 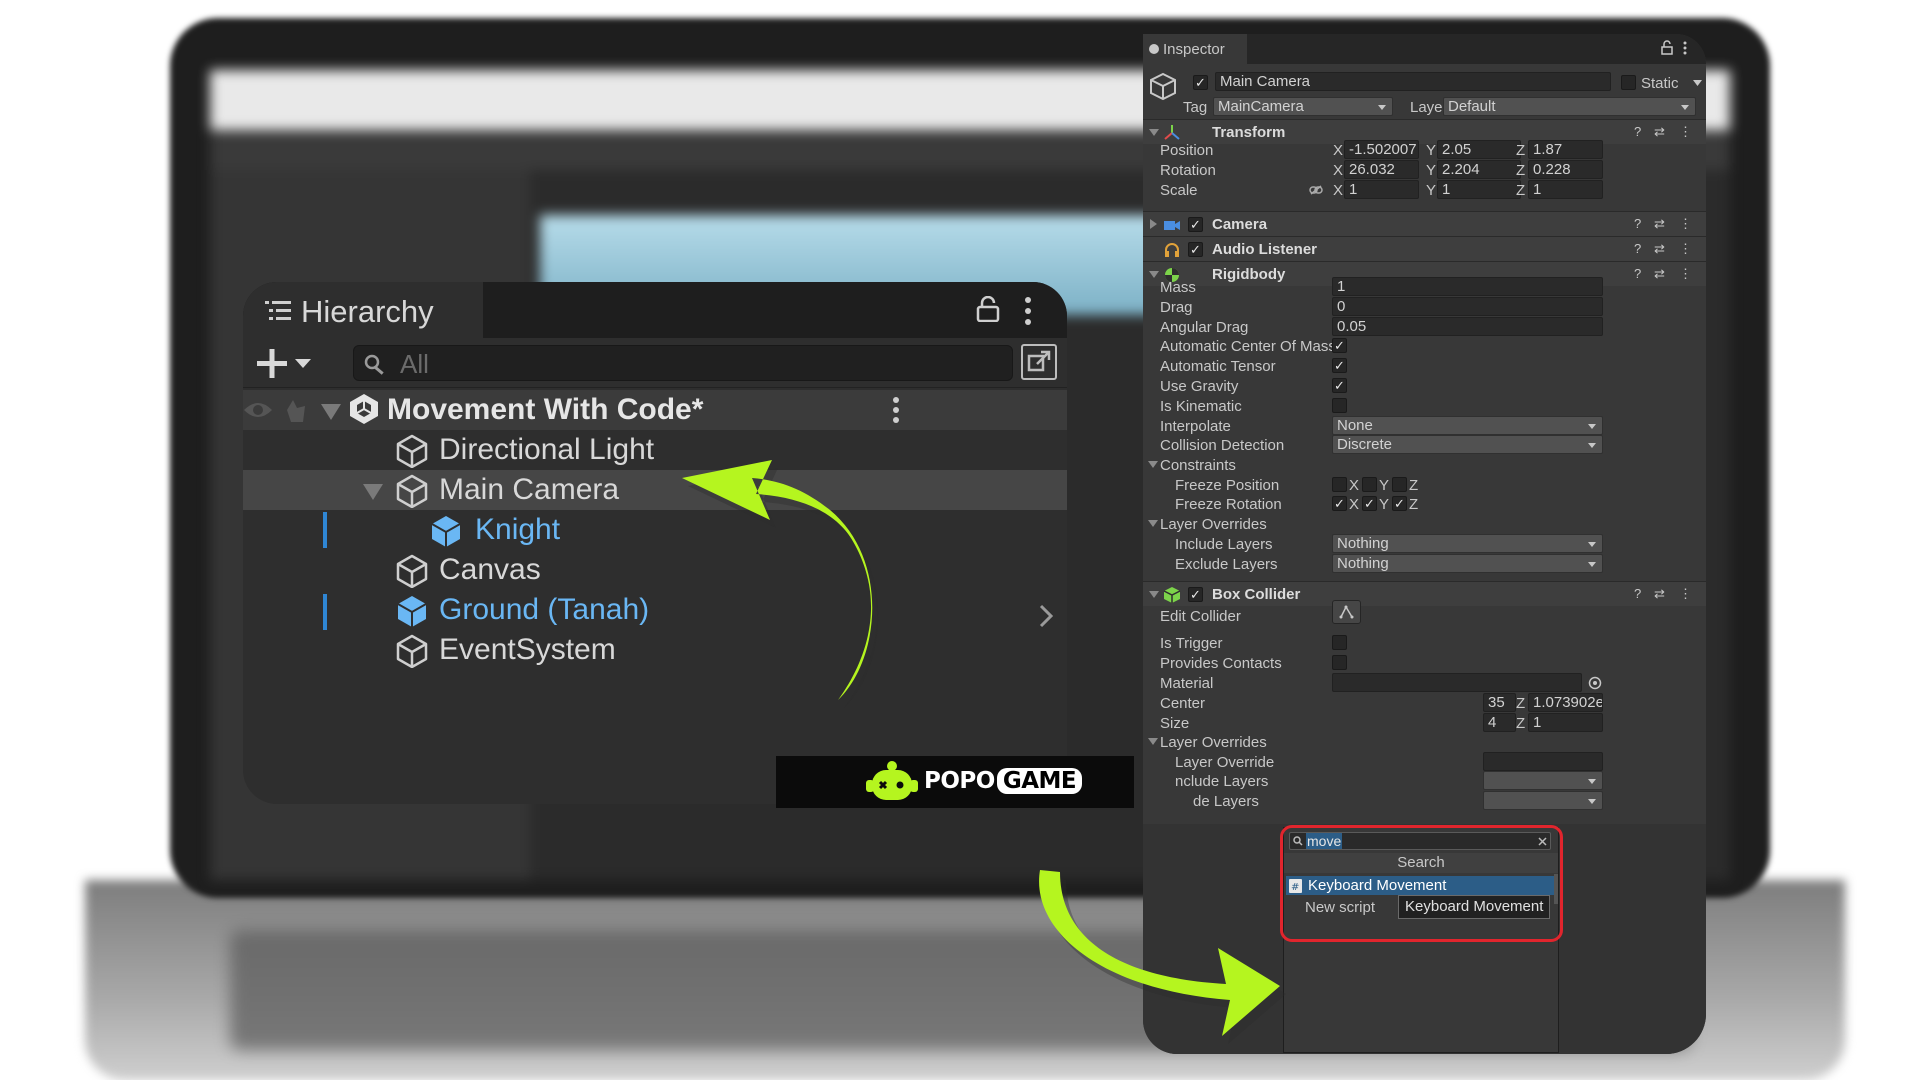 I want to click on arrow-to-search-popup, so click(x=1162, y=957).